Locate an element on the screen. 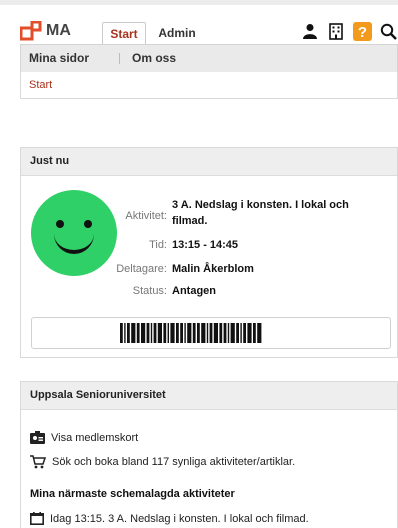 Image resolution: width=398 pixels, height=528 pixels. status-label: Status: is located at coordinates (149, 291).